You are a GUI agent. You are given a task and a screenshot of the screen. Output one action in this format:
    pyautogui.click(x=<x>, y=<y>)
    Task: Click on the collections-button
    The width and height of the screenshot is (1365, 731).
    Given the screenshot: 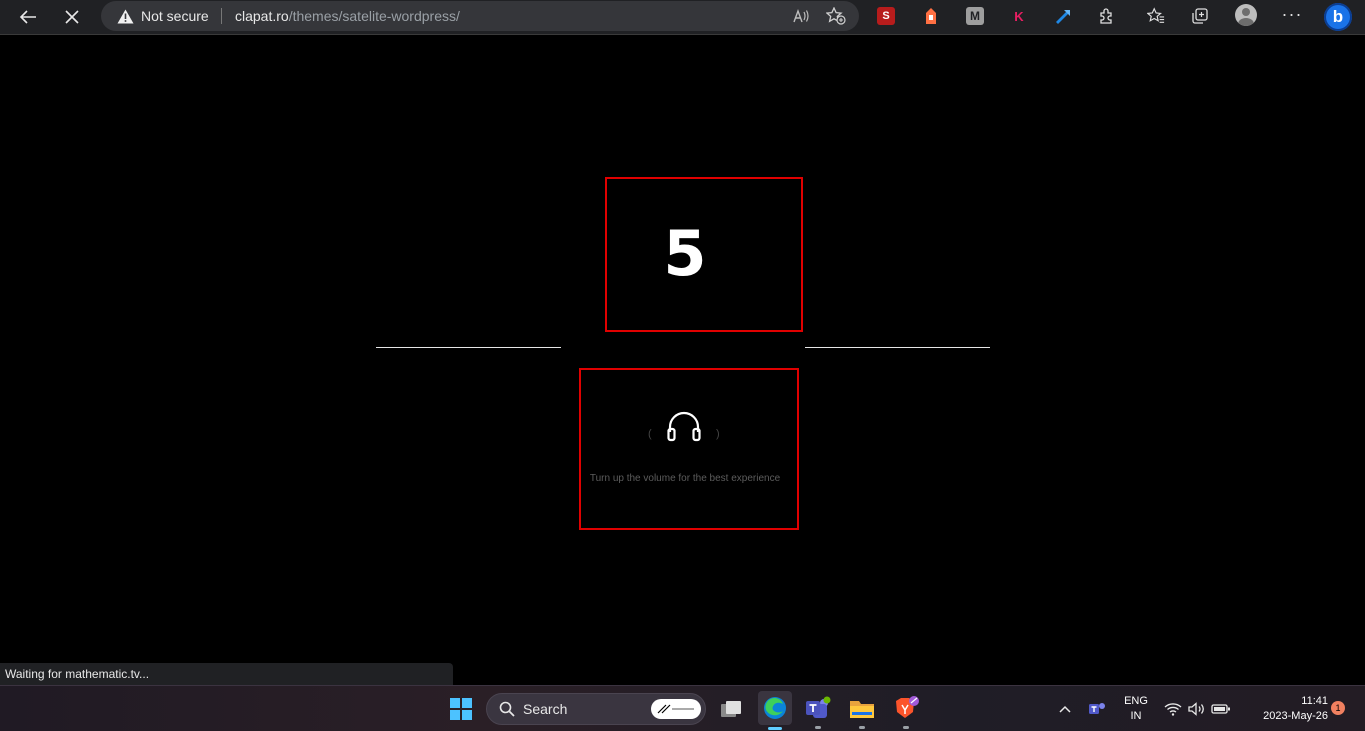 What is the action you would take?
    pyautogui.click(x=1200, y=16)
    